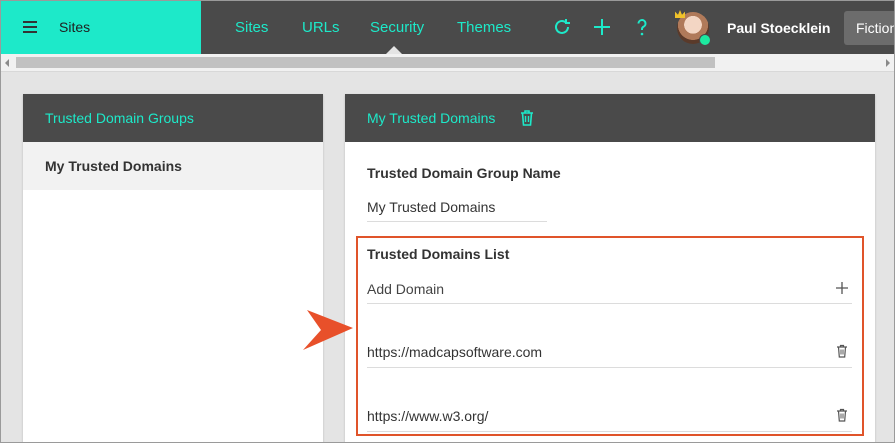  I want to click on refresh-icon, so click(562, 27).